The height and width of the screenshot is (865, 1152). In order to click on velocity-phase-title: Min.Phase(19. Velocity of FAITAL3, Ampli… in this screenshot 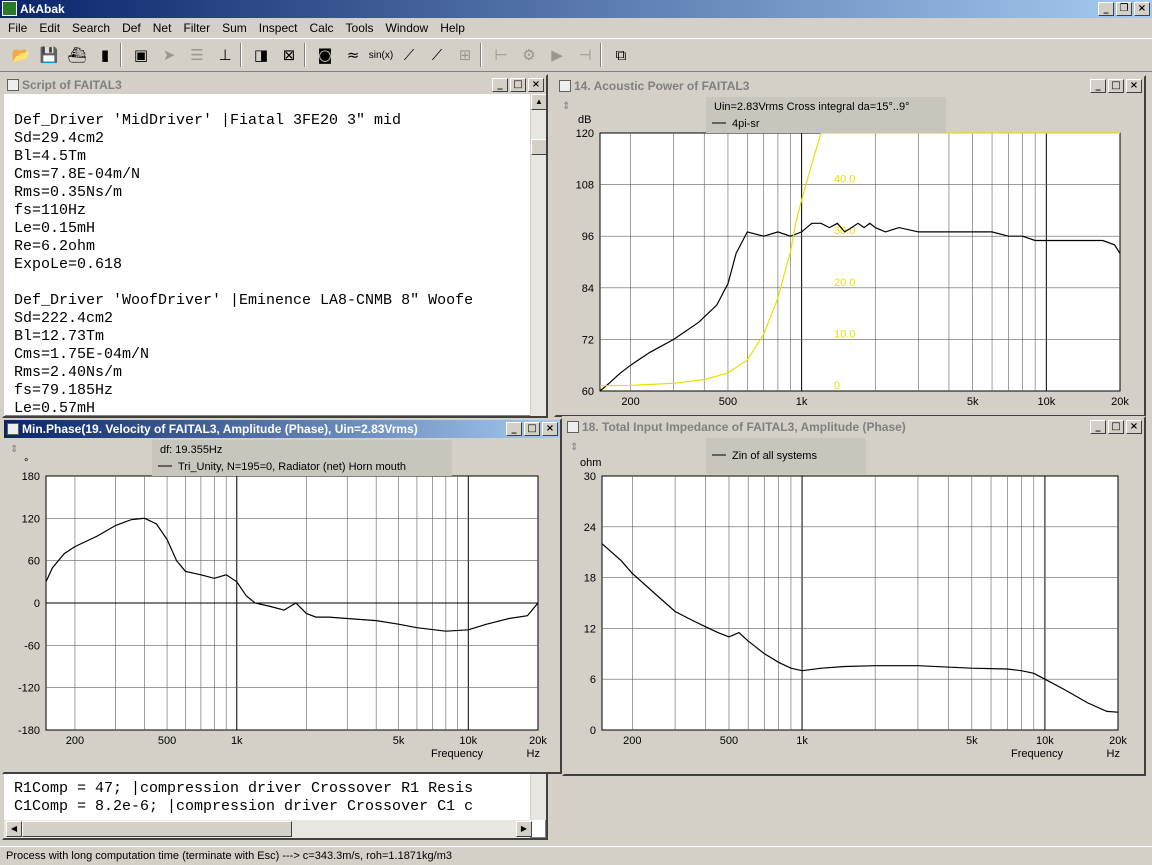, I will do `click(220, 429)`.